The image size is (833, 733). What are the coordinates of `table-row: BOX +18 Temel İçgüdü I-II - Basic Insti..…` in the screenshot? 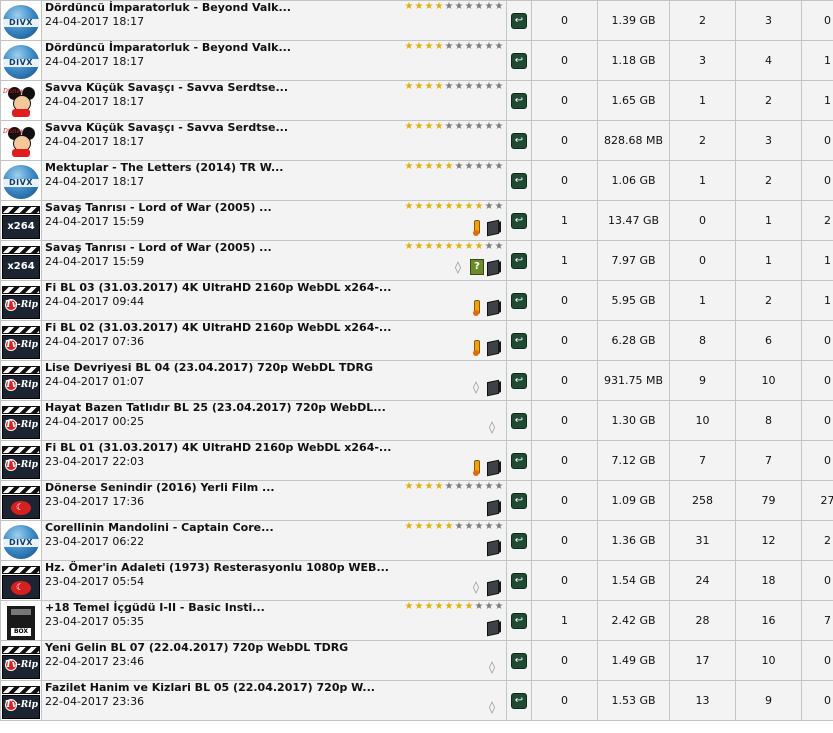 It's located at (416, 620).